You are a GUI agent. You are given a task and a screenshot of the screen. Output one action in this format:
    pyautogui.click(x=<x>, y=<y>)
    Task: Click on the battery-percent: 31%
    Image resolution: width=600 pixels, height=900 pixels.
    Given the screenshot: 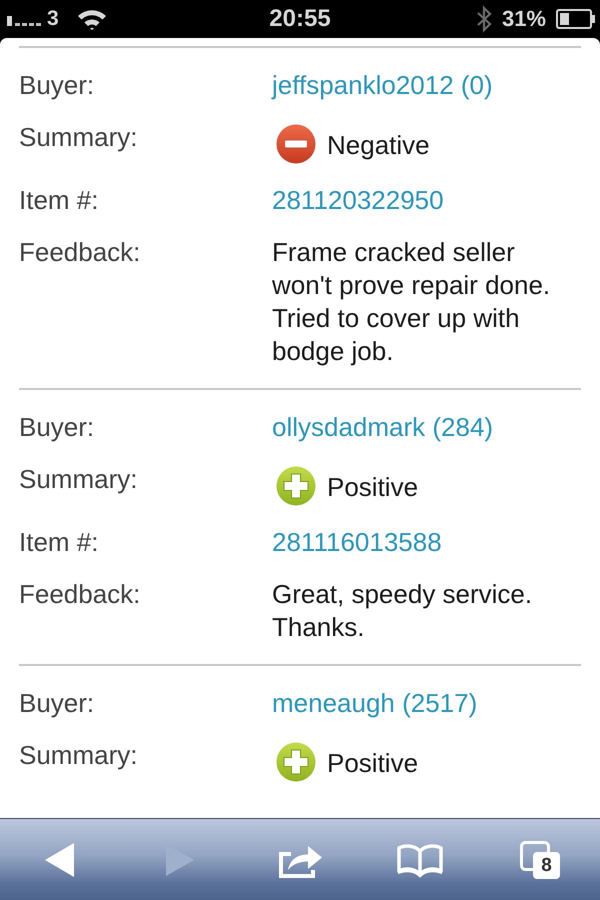 What is the action you would take?
    pyautogui.click(x=524, y=19)
    